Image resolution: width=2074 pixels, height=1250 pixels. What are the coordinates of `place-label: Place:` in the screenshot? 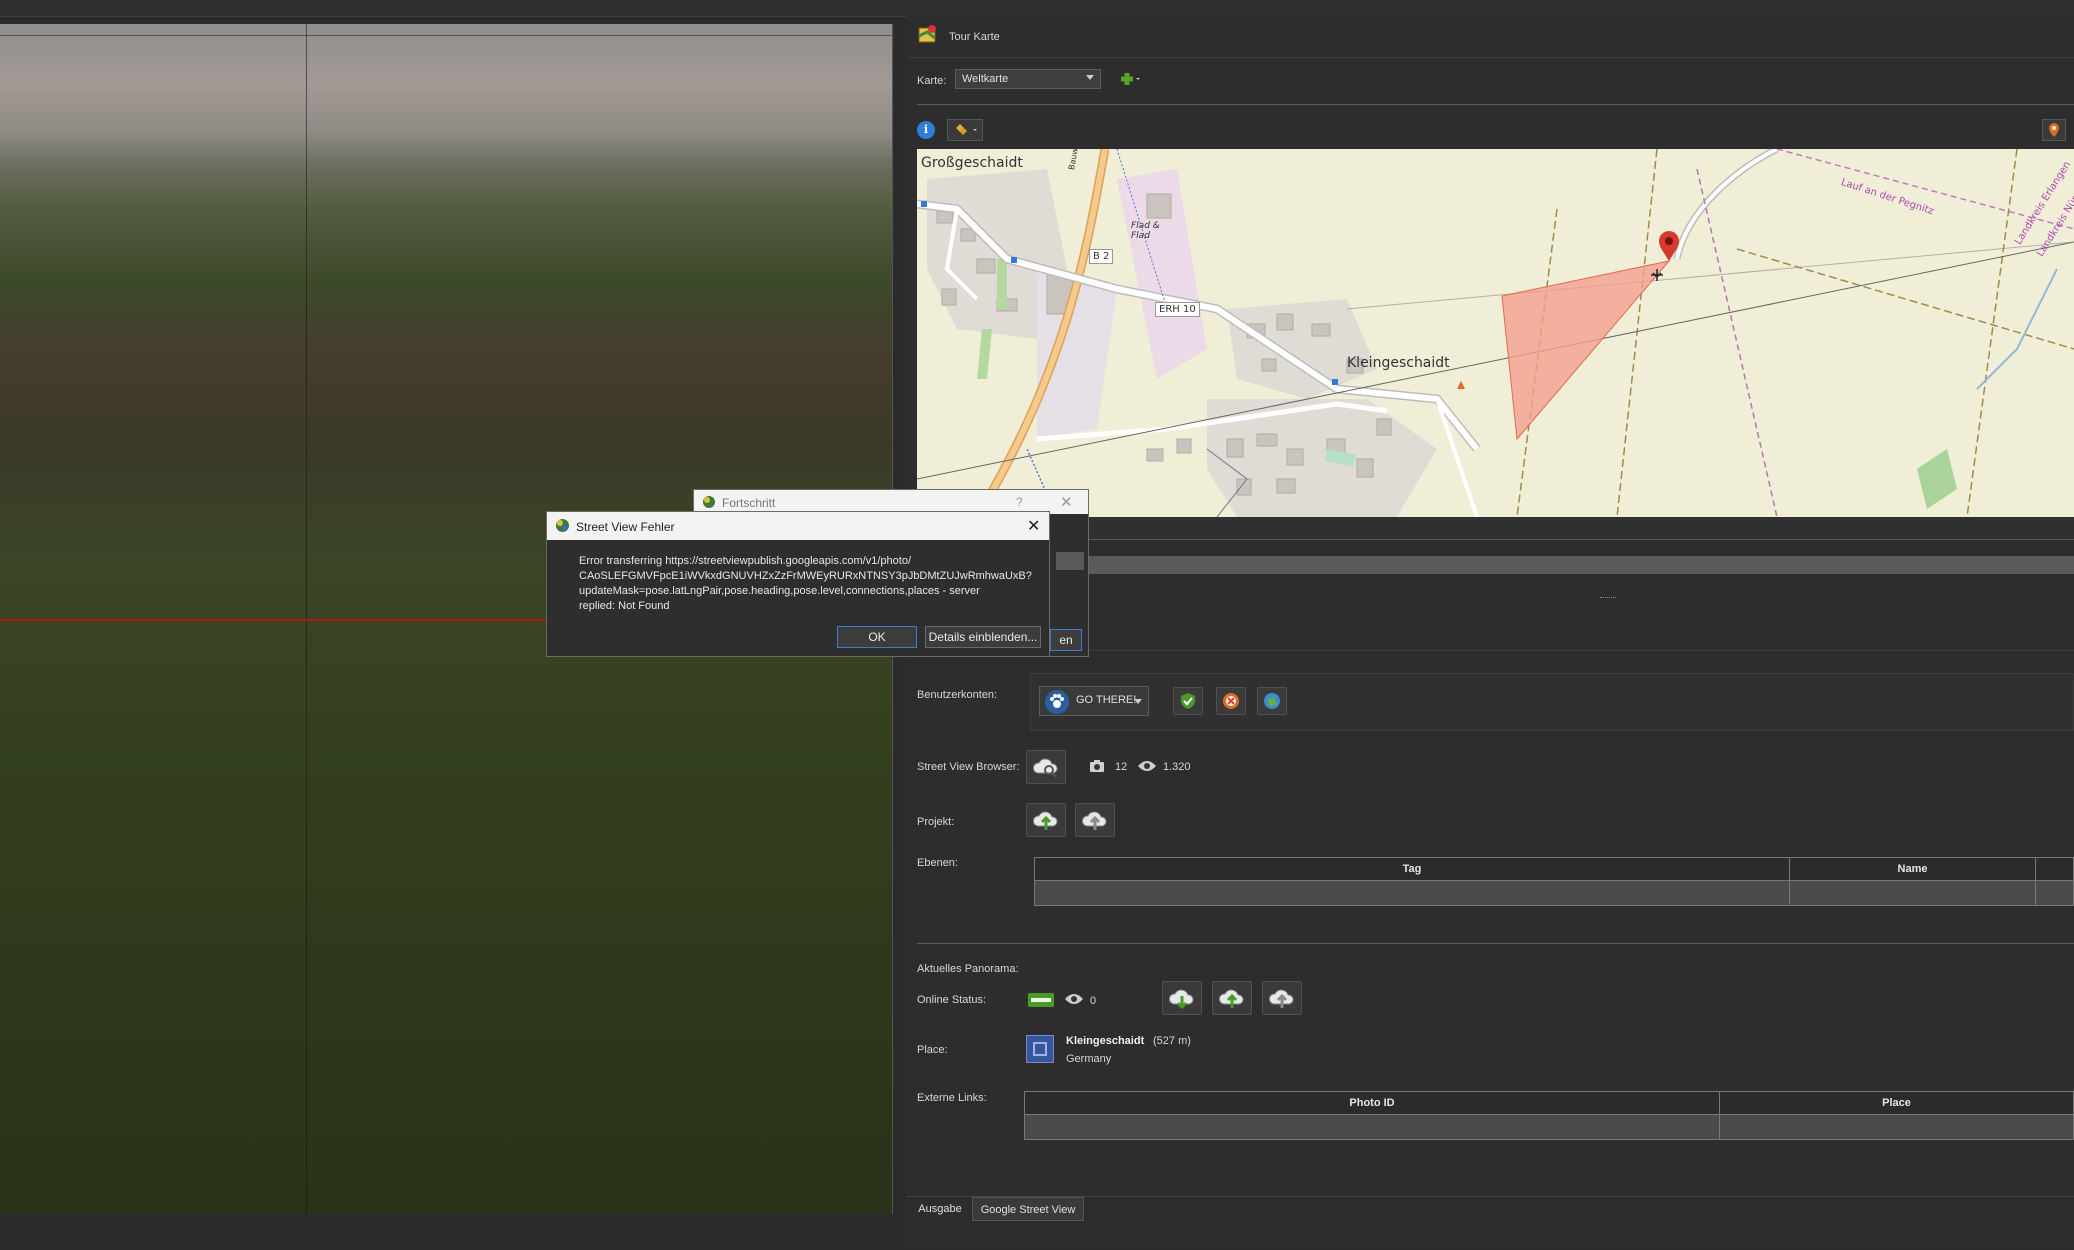 It's located at (932, 1050).